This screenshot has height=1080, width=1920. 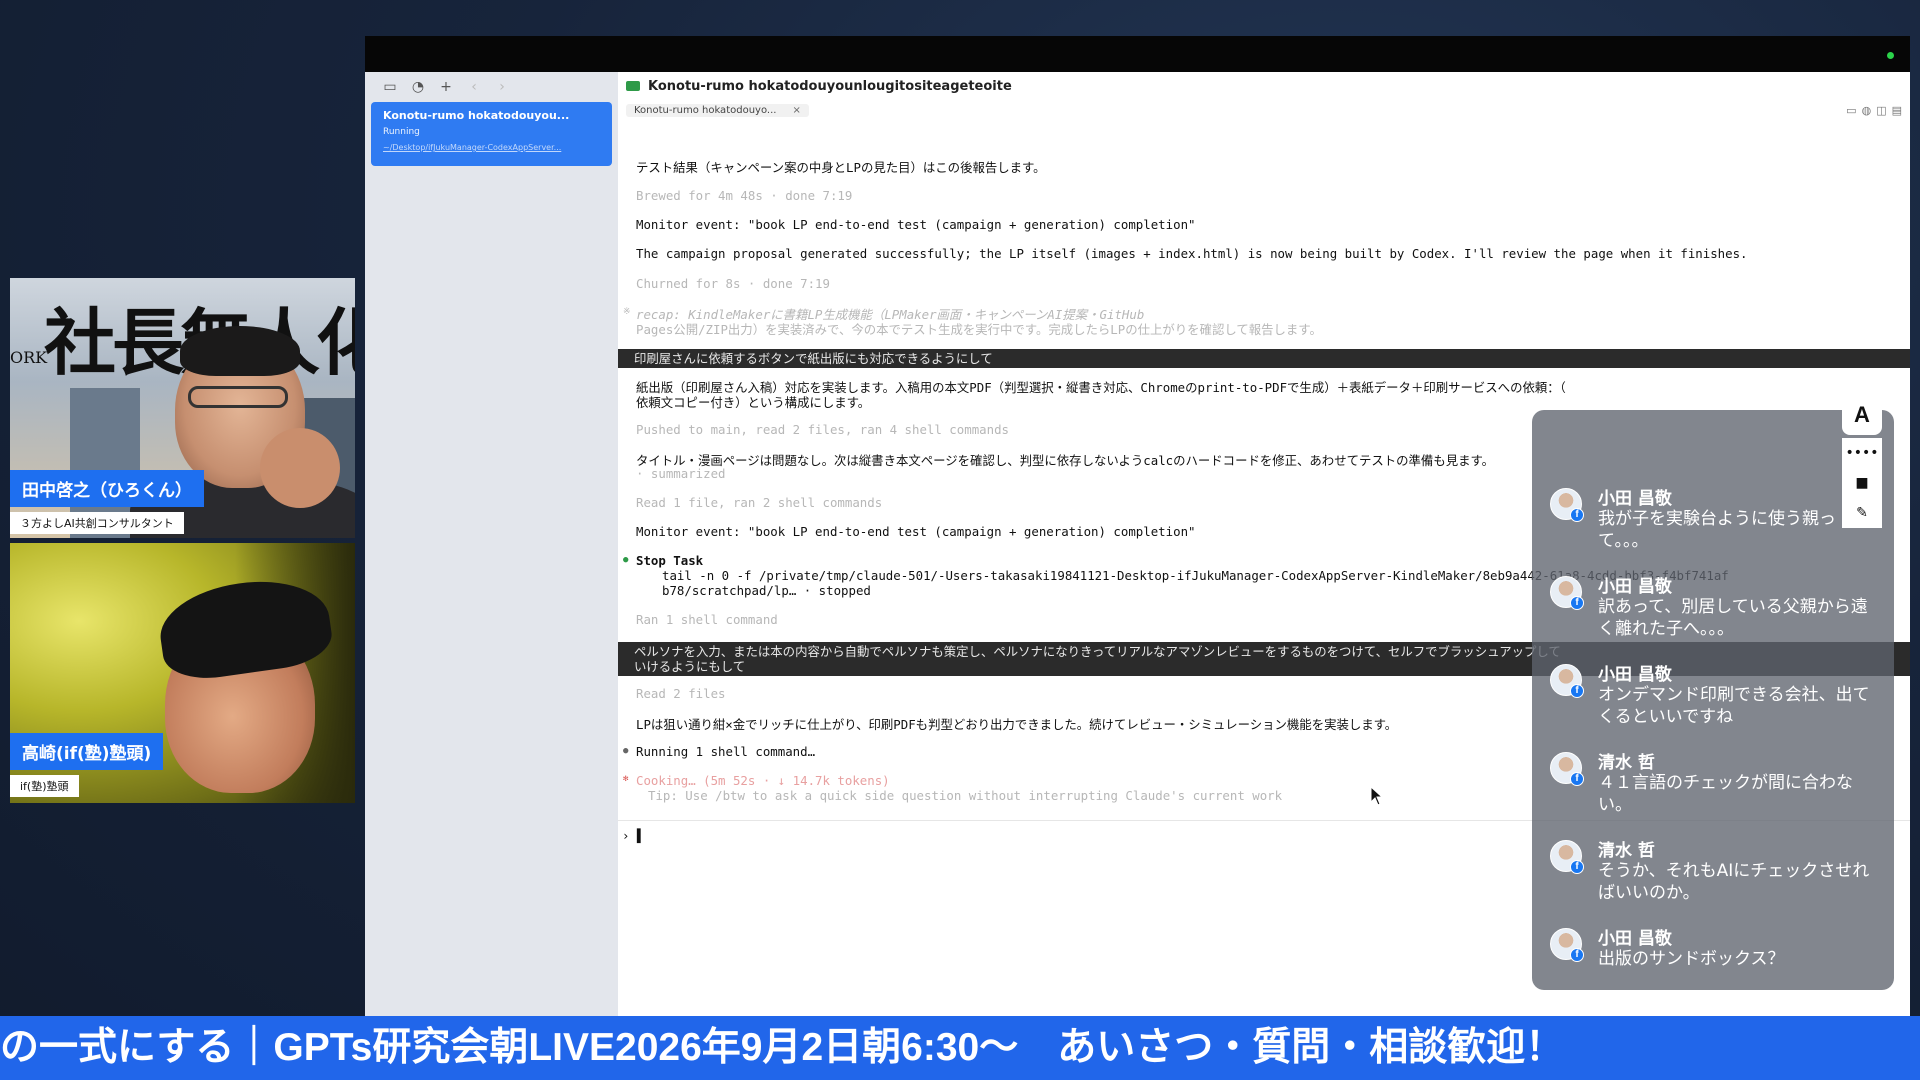 What do you see at coordinates (1862, 415) in the screenshot?
I see `app-logo-icon: A` at bounding box center [1862, 415].